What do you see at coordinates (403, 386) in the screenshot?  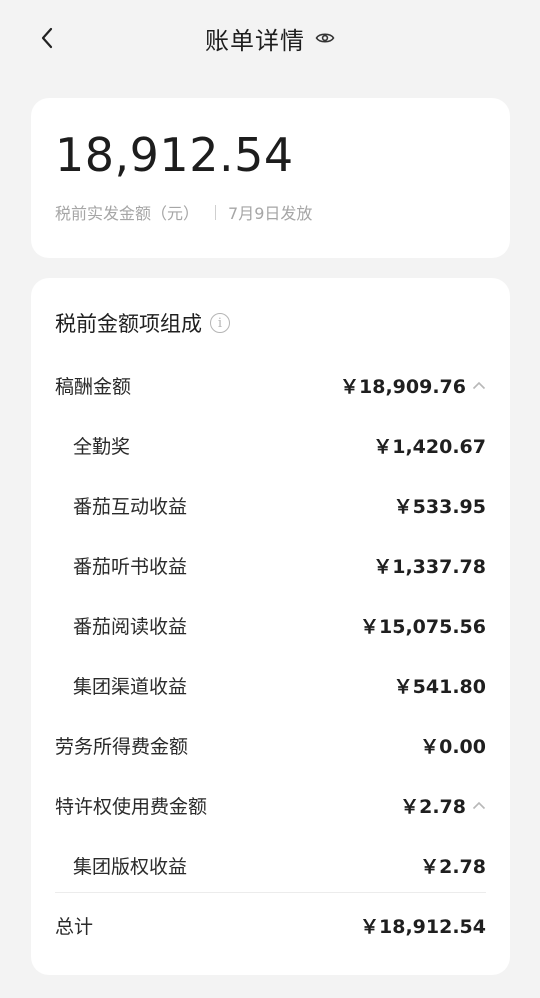 I see `row-value: ￥18,909.76` at bounding box center [403, 386].